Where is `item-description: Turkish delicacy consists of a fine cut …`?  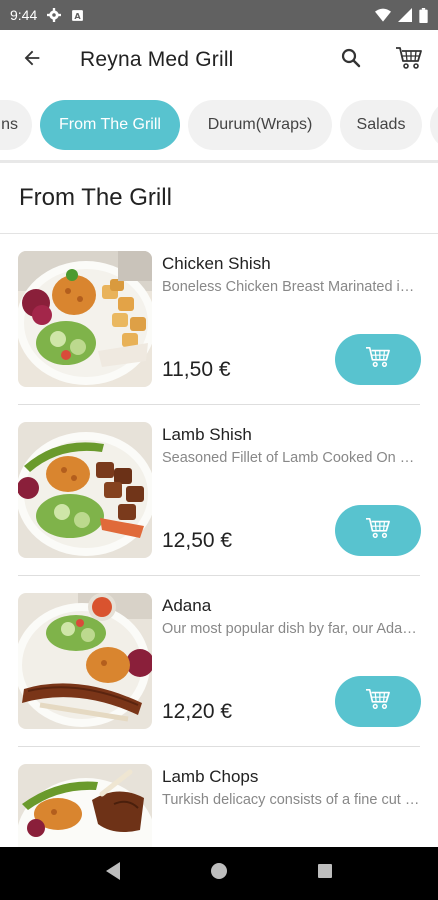 item-description: Turkish delicacy consists of a fine cut … is located at coordinates (291, 800).